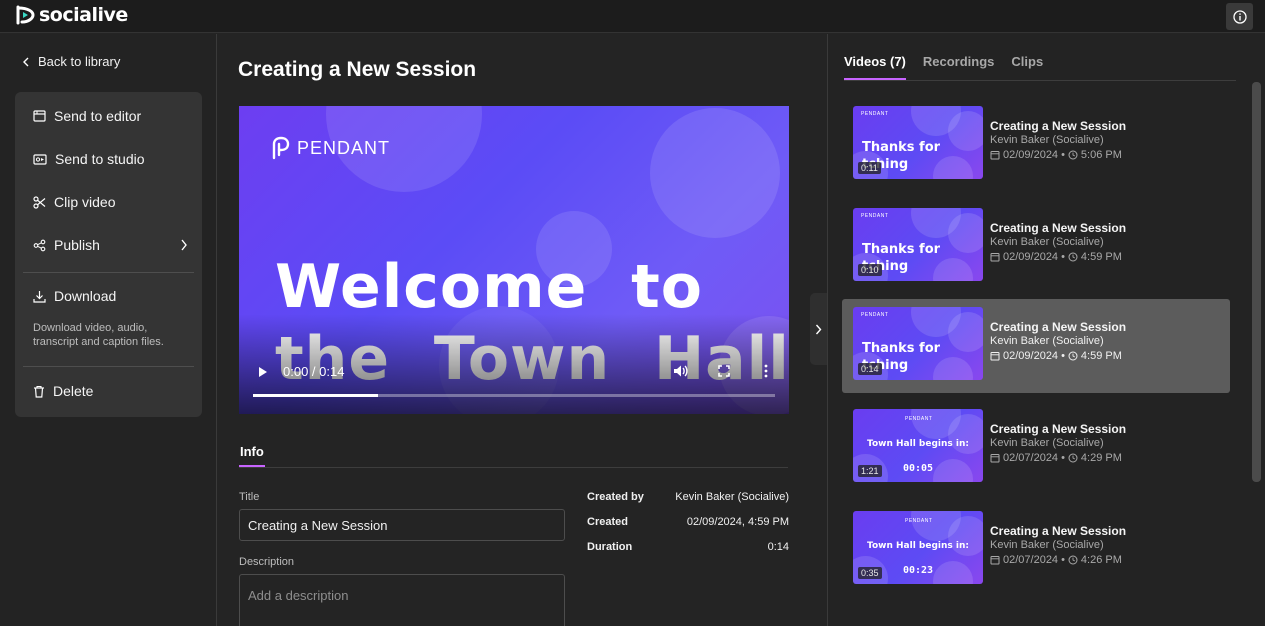  What do you see at coordinates (77, 245) in the screenshot?
I see `publish-label: Publish` at bounding box center [77, 245].